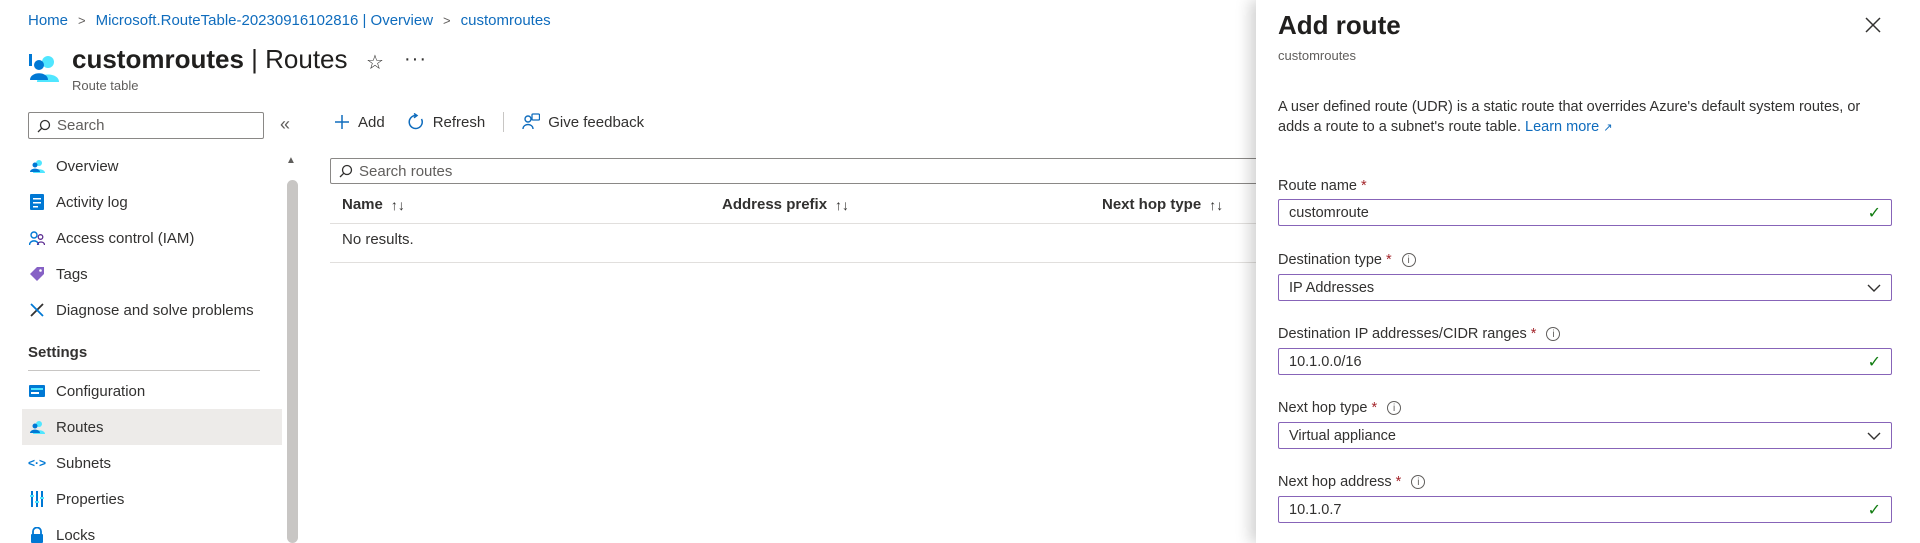 The width and height of the screenshot is (1920, 543). I want to click on people-icon, so click(37, 238).